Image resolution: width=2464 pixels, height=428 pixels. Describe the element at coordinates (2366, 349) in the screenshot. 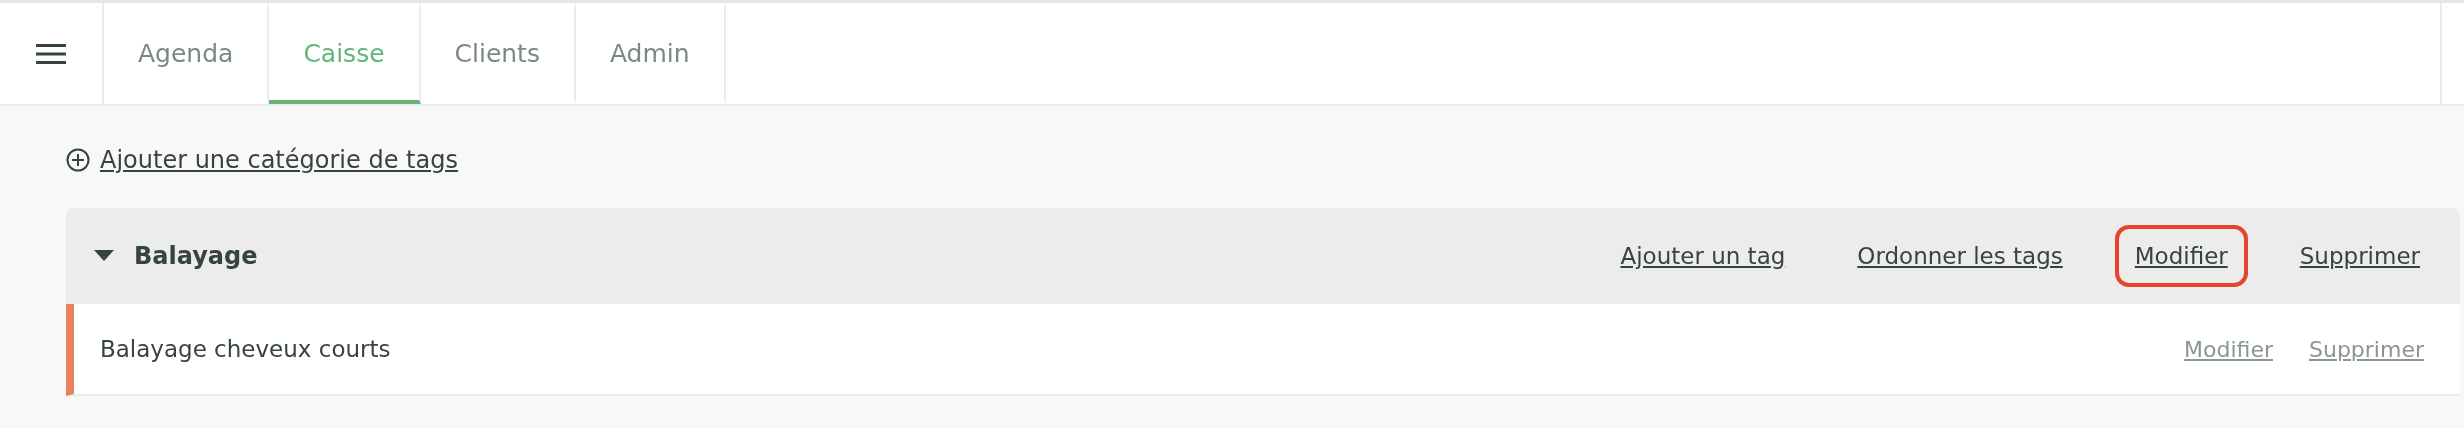

I see `tag-action-link: Supprimer` at that location.